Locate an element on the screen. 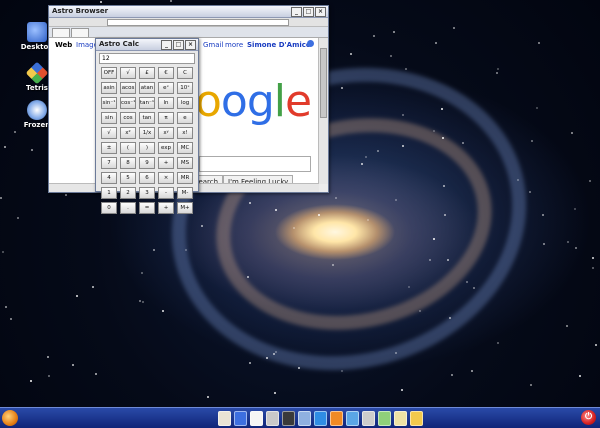 This screenshot has width=600, height=428. calc-key: 7 is located at coordinates (109, 163).